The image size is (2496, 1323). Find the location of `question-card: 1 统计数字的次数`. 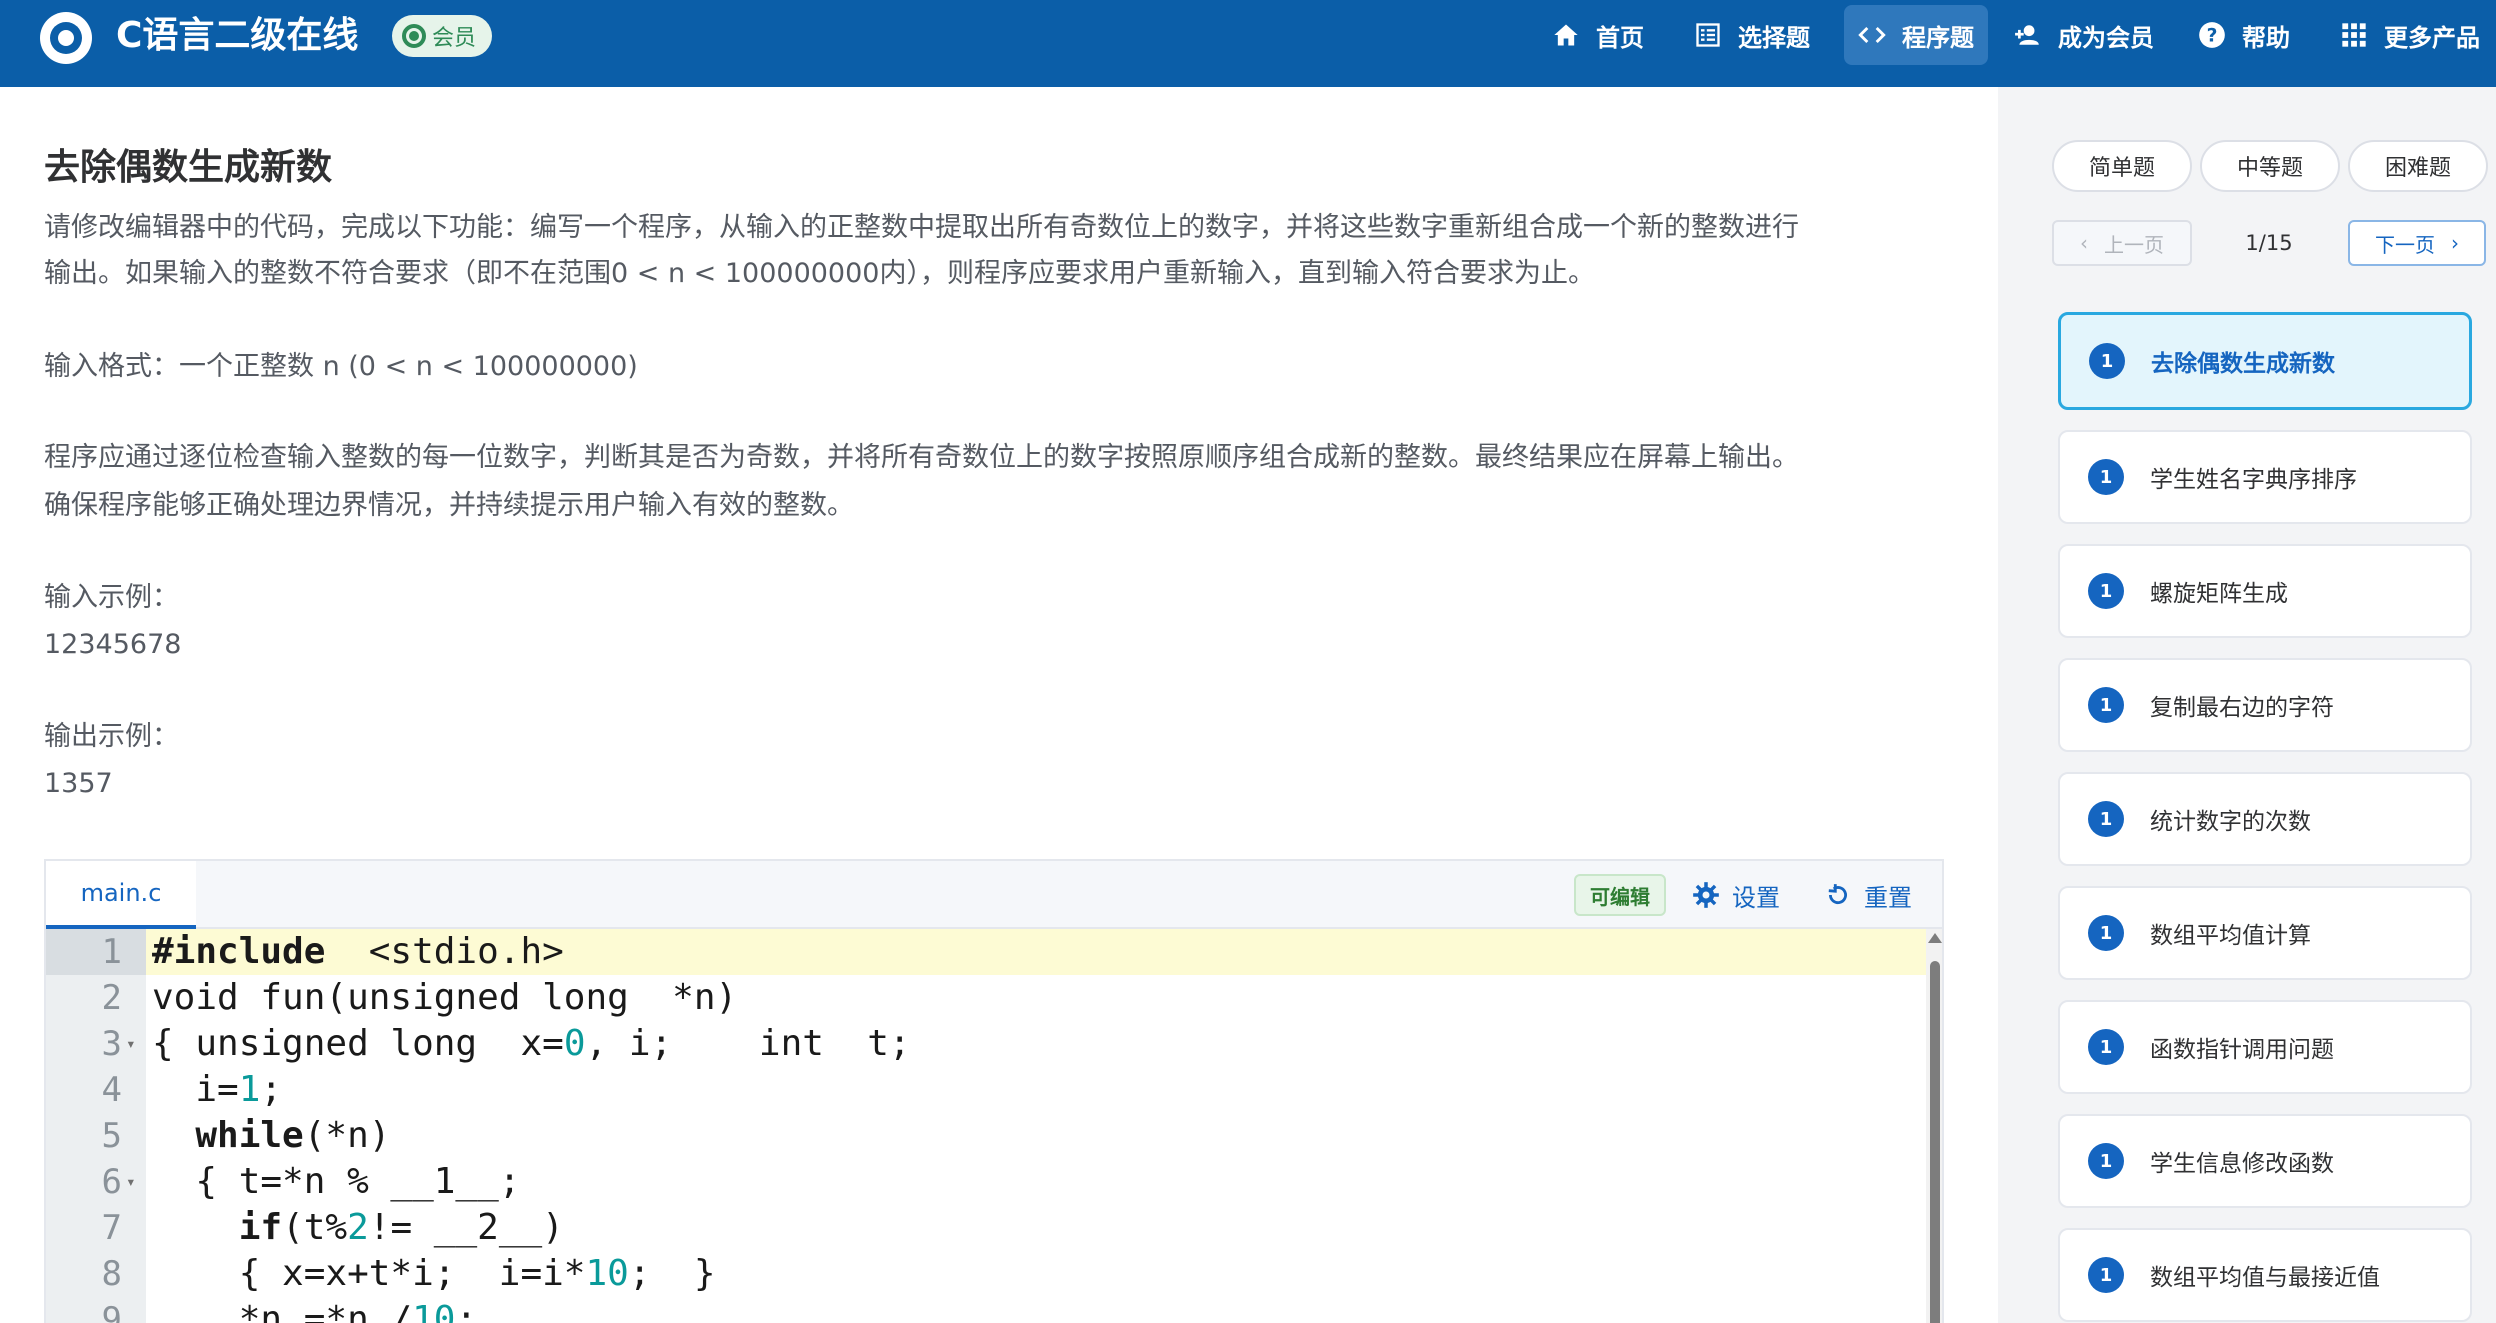

question-card: 1 统计数字的次数 is located at coordinates (2265, 819).